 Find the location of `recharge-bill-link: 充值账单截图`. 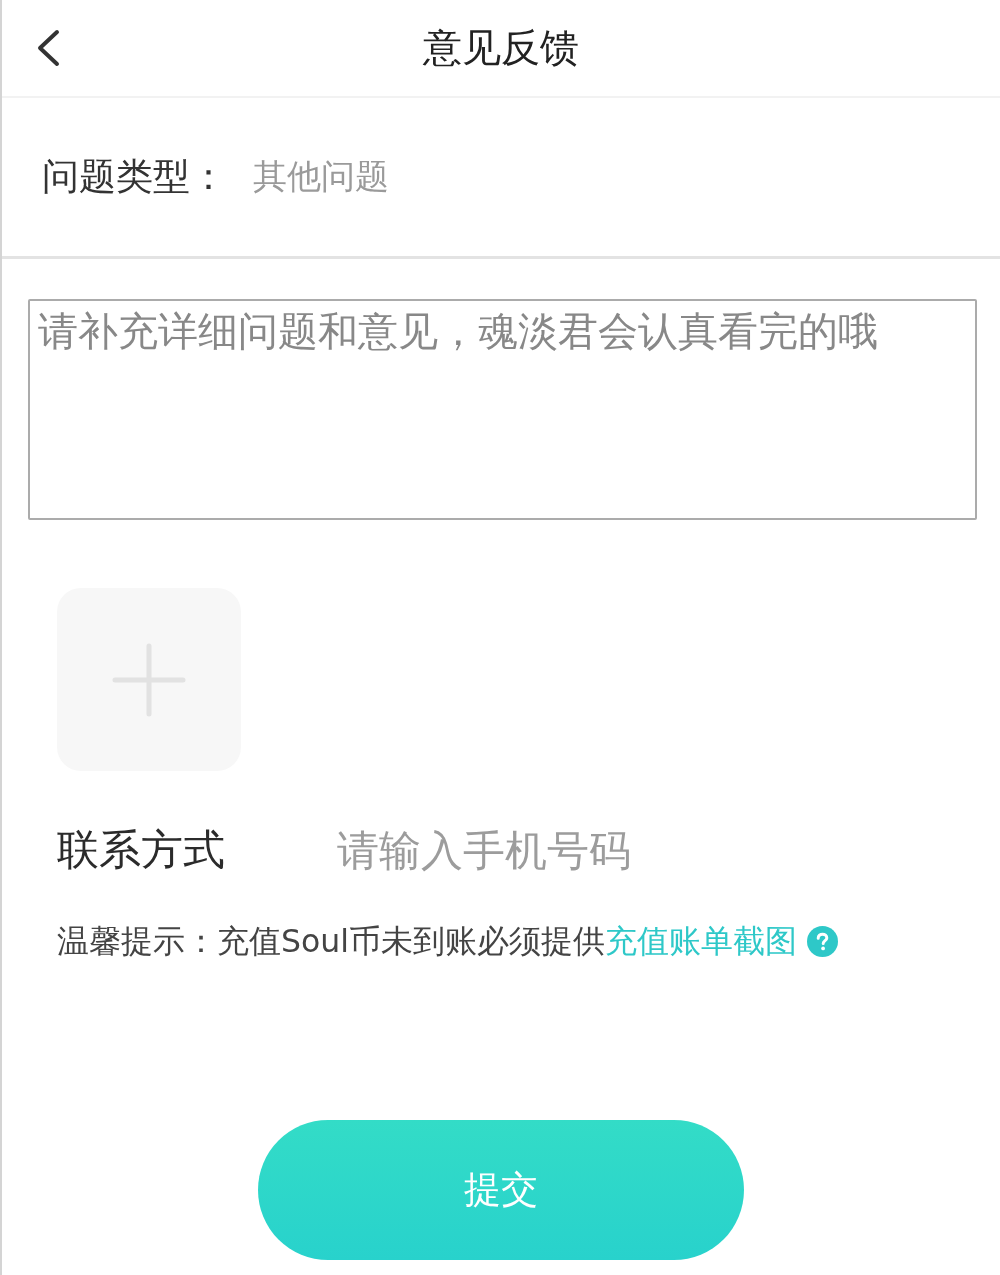

recharge-bill-link: 充值账单截图 is located at coordinates (701, 941).